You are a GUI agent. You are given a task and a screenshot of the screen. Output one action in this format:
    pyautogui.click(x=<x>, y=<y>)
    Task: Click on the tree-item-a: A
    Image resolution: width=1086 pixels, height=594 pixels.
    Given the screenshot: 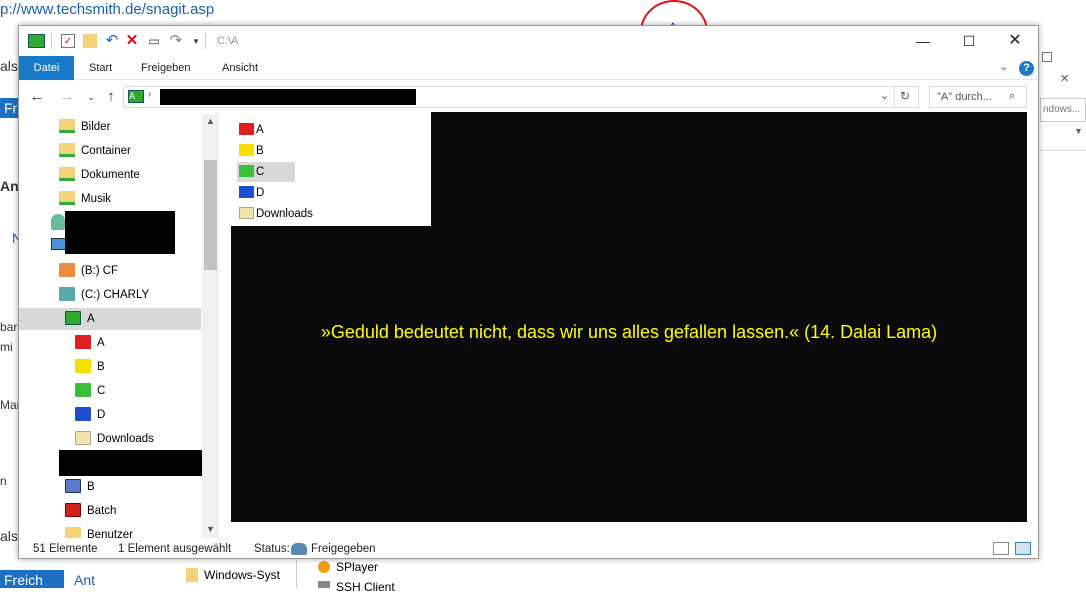 What is the action you would take?
    pyautogui.click(x=80, y=319)
    